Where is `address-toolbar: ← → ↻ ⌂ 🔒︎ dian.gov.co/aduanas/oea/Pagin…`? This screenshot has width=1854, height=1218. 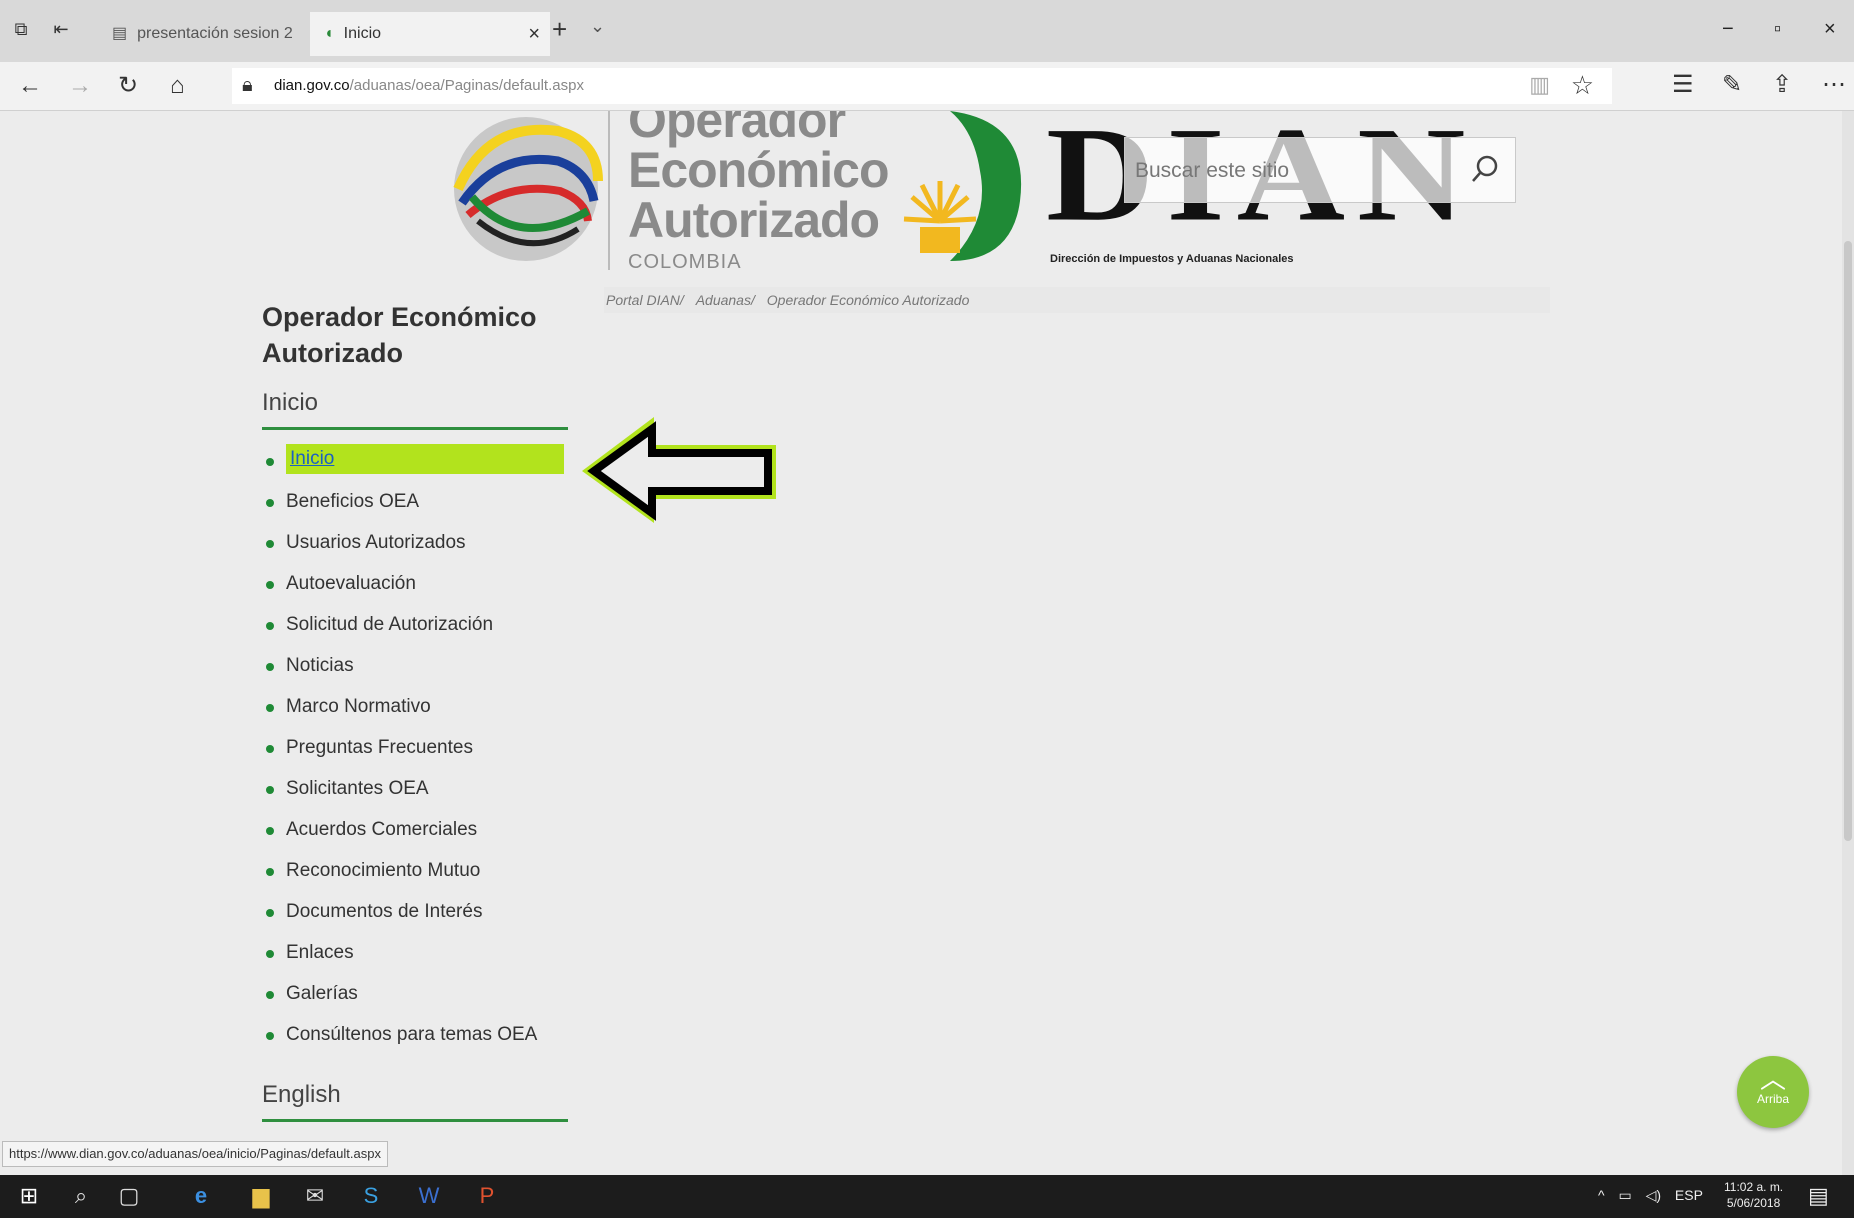 address-toolbar: ← → ↻ ⌂ 🔒︎ dian.gov.co/aduanas/oea/Pagin… is located at coordinates (927, 86).